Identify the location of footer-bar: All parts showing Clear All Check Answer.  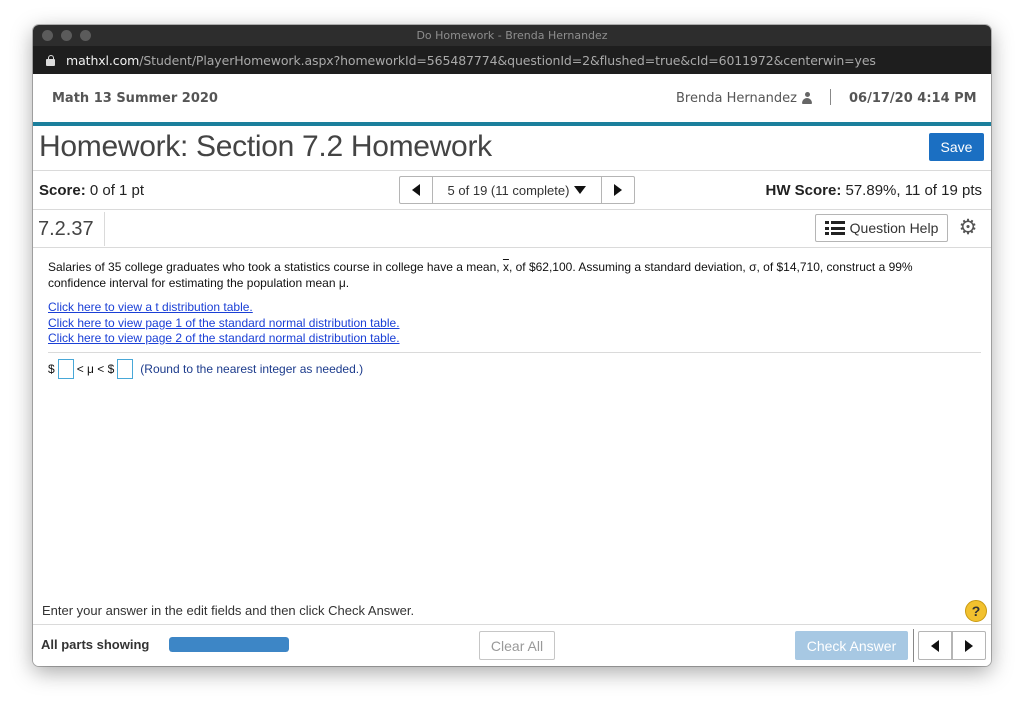
(512, 645).